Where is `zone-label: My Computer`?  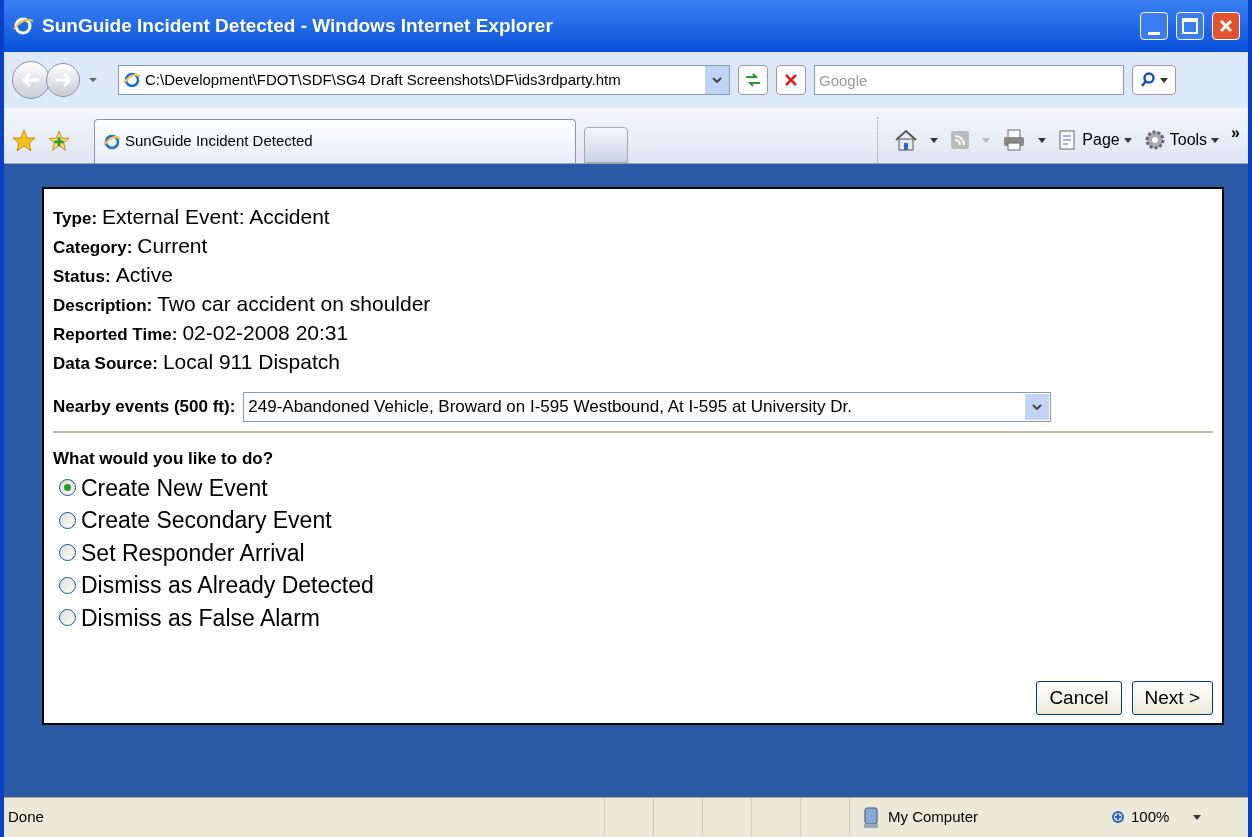
zone-label: My Computer is located at coordinates (933, 817).